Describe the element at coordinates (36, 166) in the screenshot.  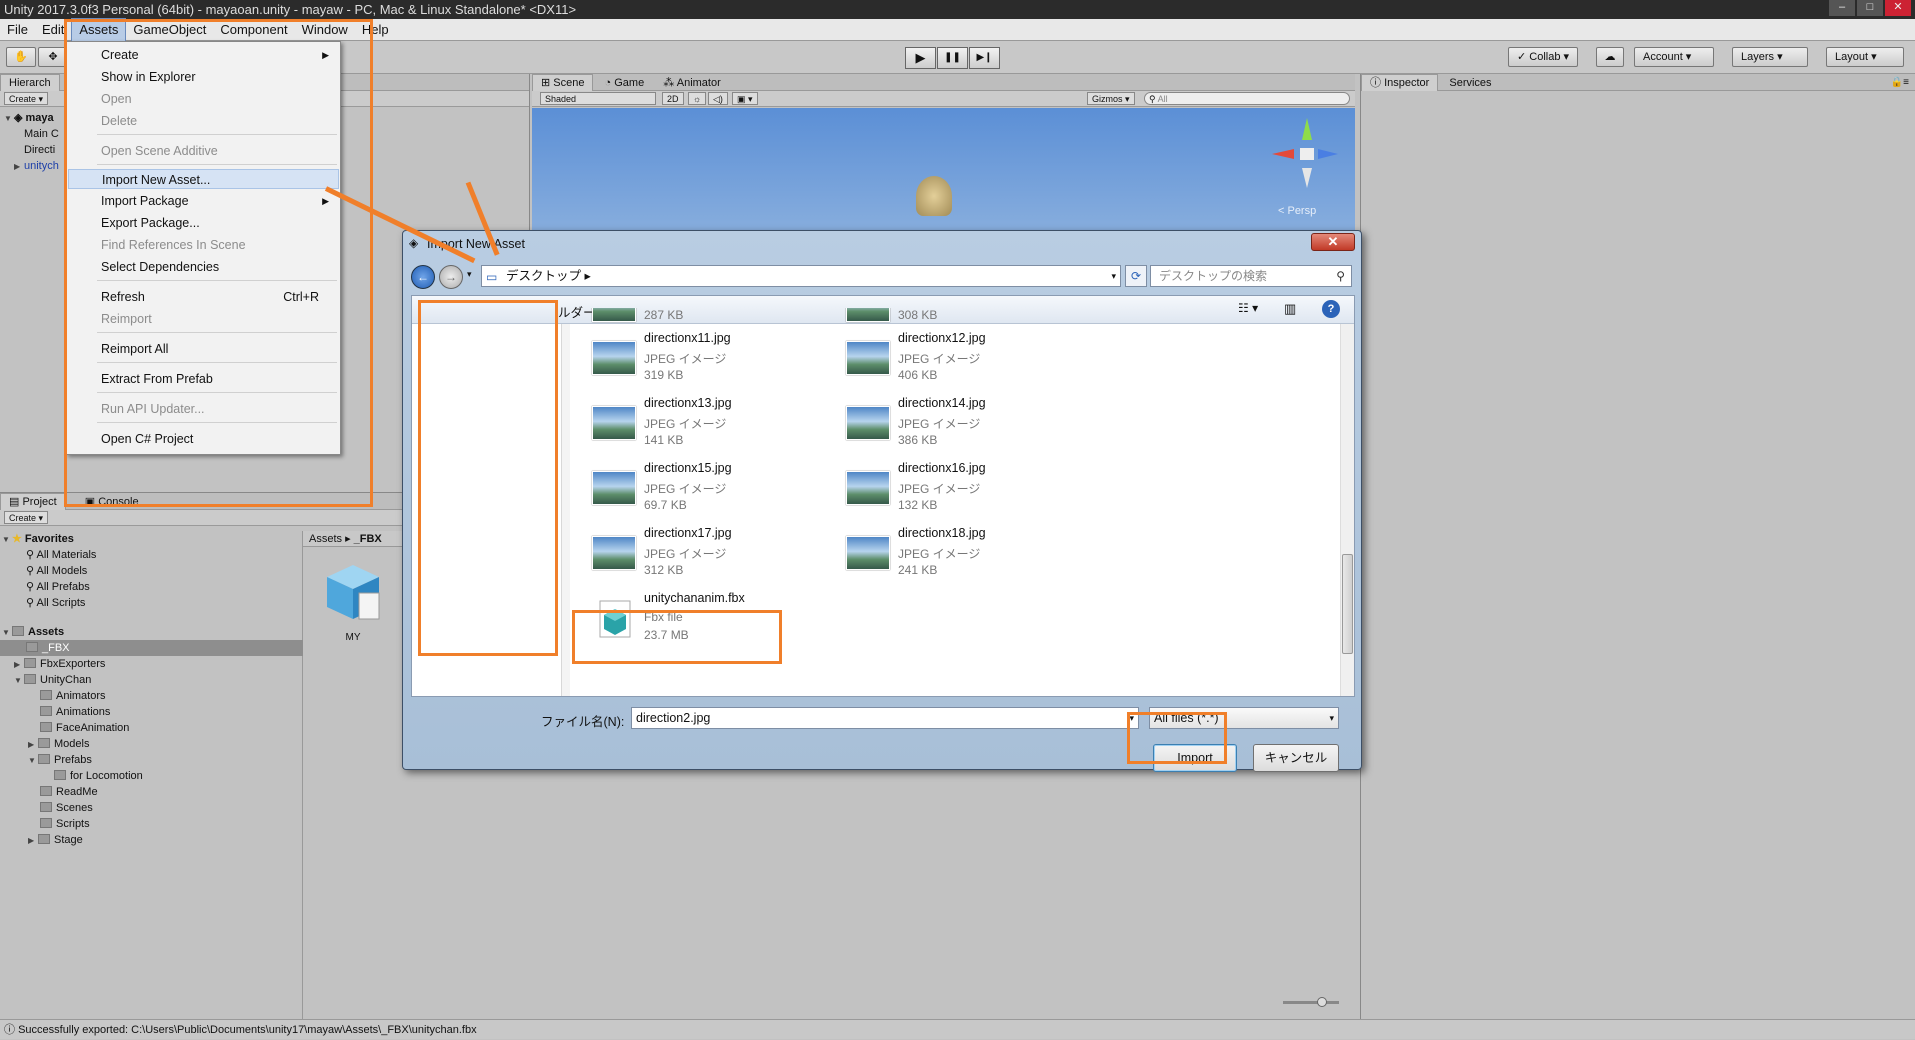
I see `hierarchy-item: ▶ unitych` at that location.